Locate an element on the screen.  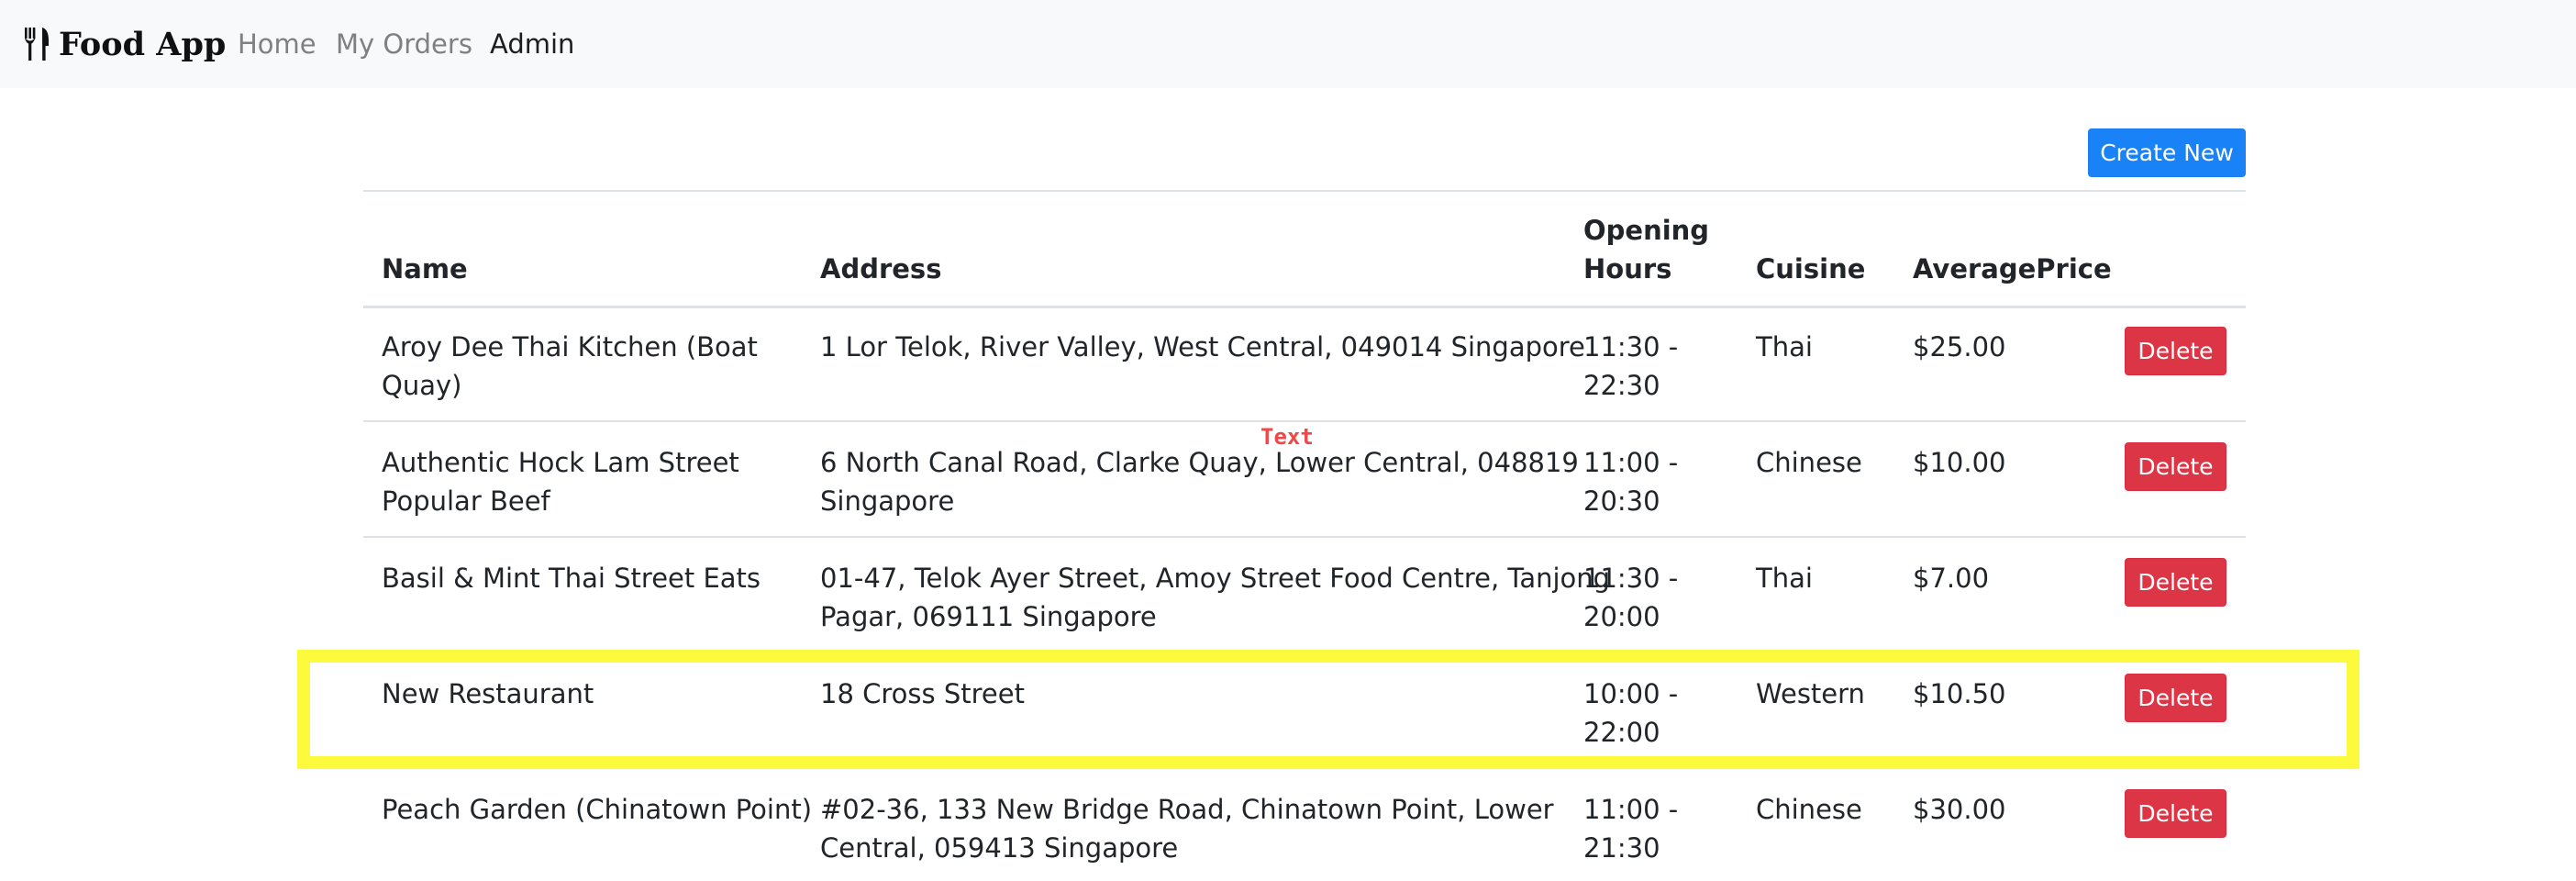
row-price: $10.50 is located at coordinates (1959, 693).